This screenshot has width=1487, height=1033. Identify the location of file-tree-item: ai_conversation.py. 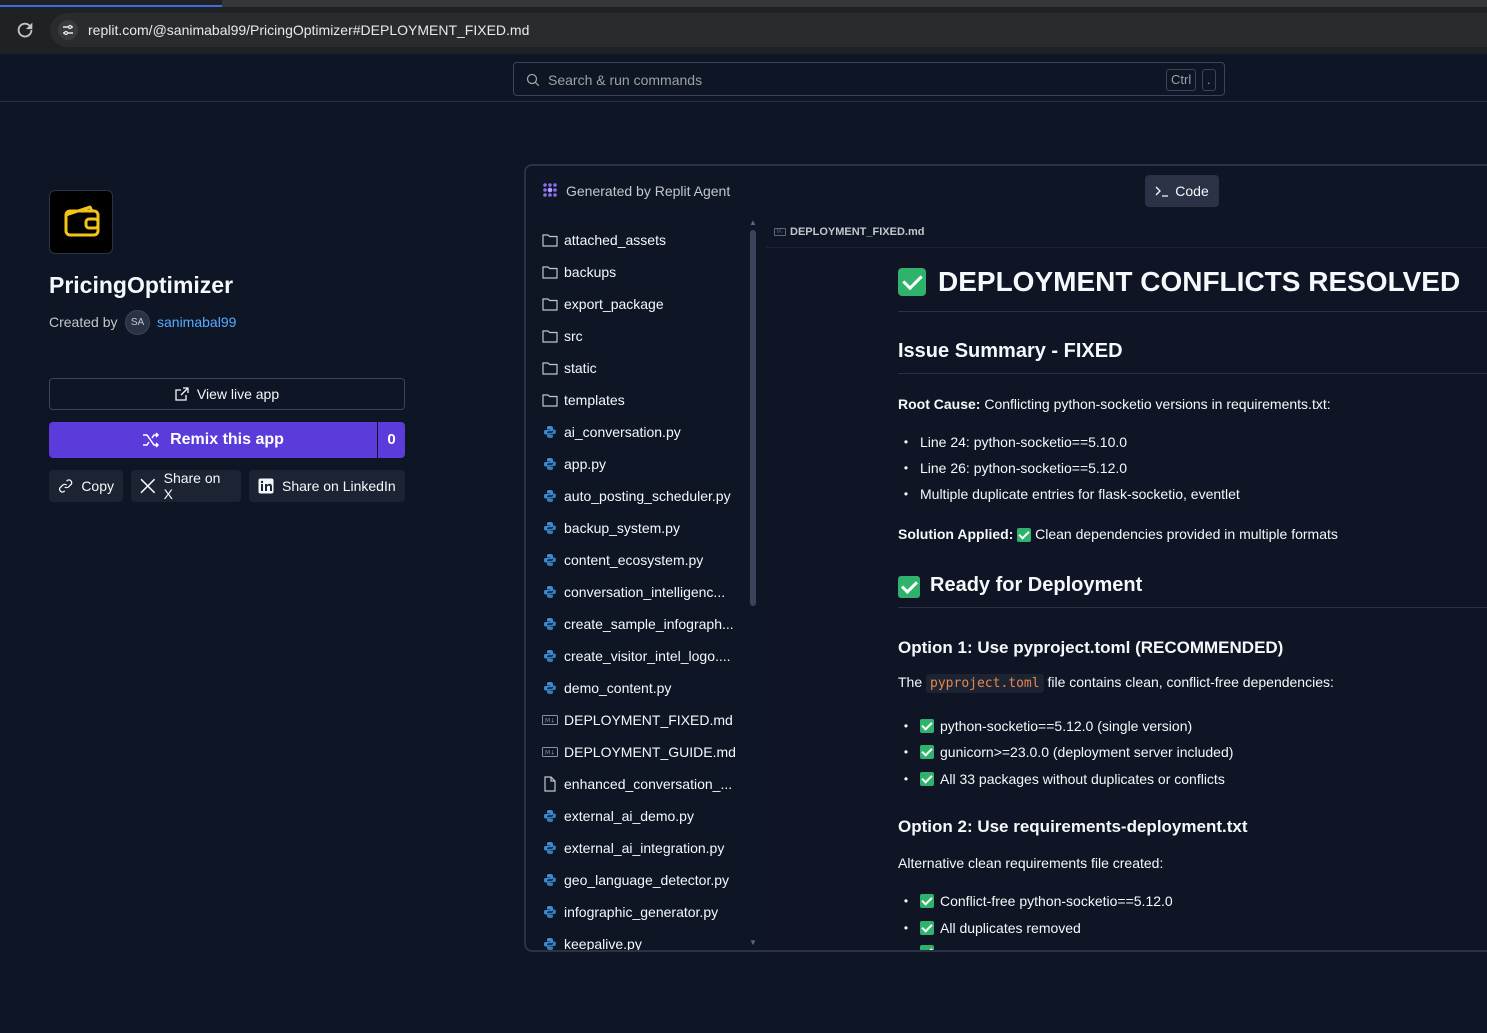
(642, 432).